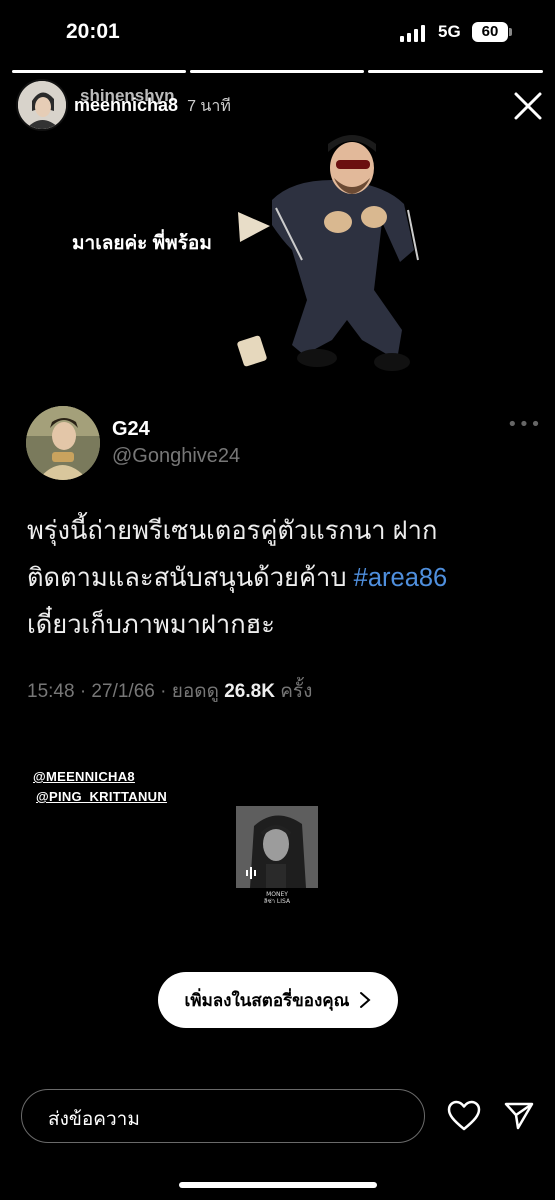  Describe the element at coordinates (249, 691) in the screenshot. I see `tweet-views: 26.8K` at that location.